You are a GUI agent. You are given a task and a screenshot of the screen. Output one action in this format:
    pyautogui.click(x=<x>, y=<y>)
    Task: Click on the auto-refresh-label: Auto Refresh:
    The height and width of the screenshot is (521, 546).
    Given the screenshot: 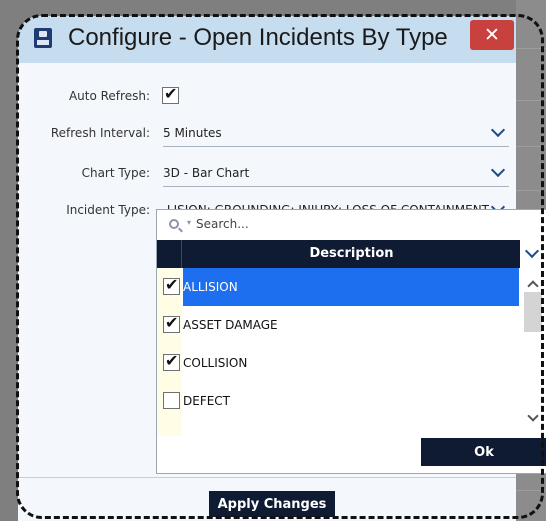 What is the action you would take?
    pyautogui.click(x=109, y=96)
    